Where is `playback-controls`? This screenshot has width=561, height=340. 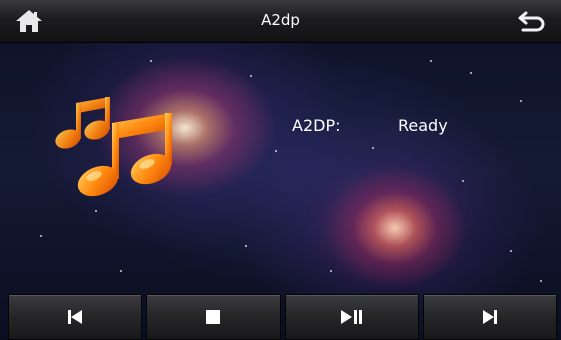 playback-controls is located at coordinates (280, 316).